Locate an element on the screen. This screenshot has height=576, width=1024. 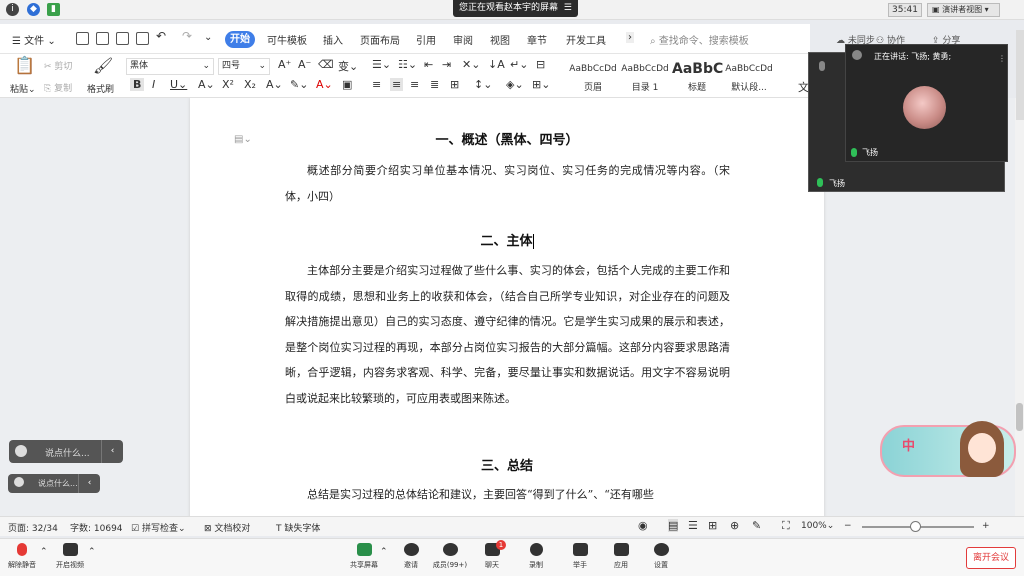
zoom-level: 100%⌄ is located at coordinates (817, 526).